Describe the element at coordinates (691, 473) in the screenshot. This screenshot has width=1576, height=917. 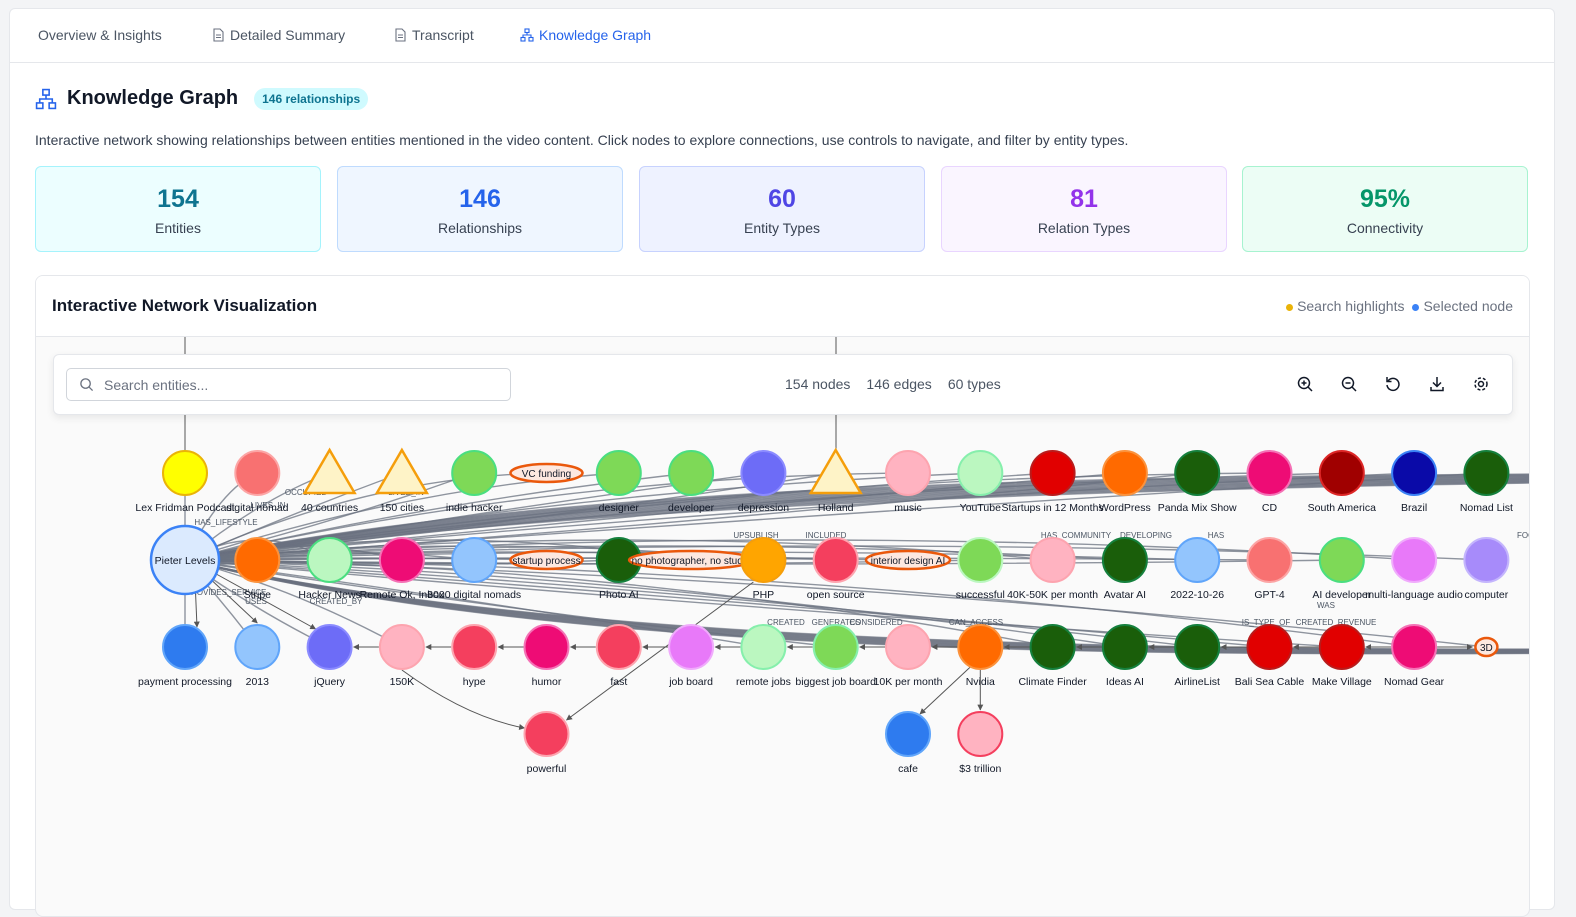
I see `node-dev` at that location.